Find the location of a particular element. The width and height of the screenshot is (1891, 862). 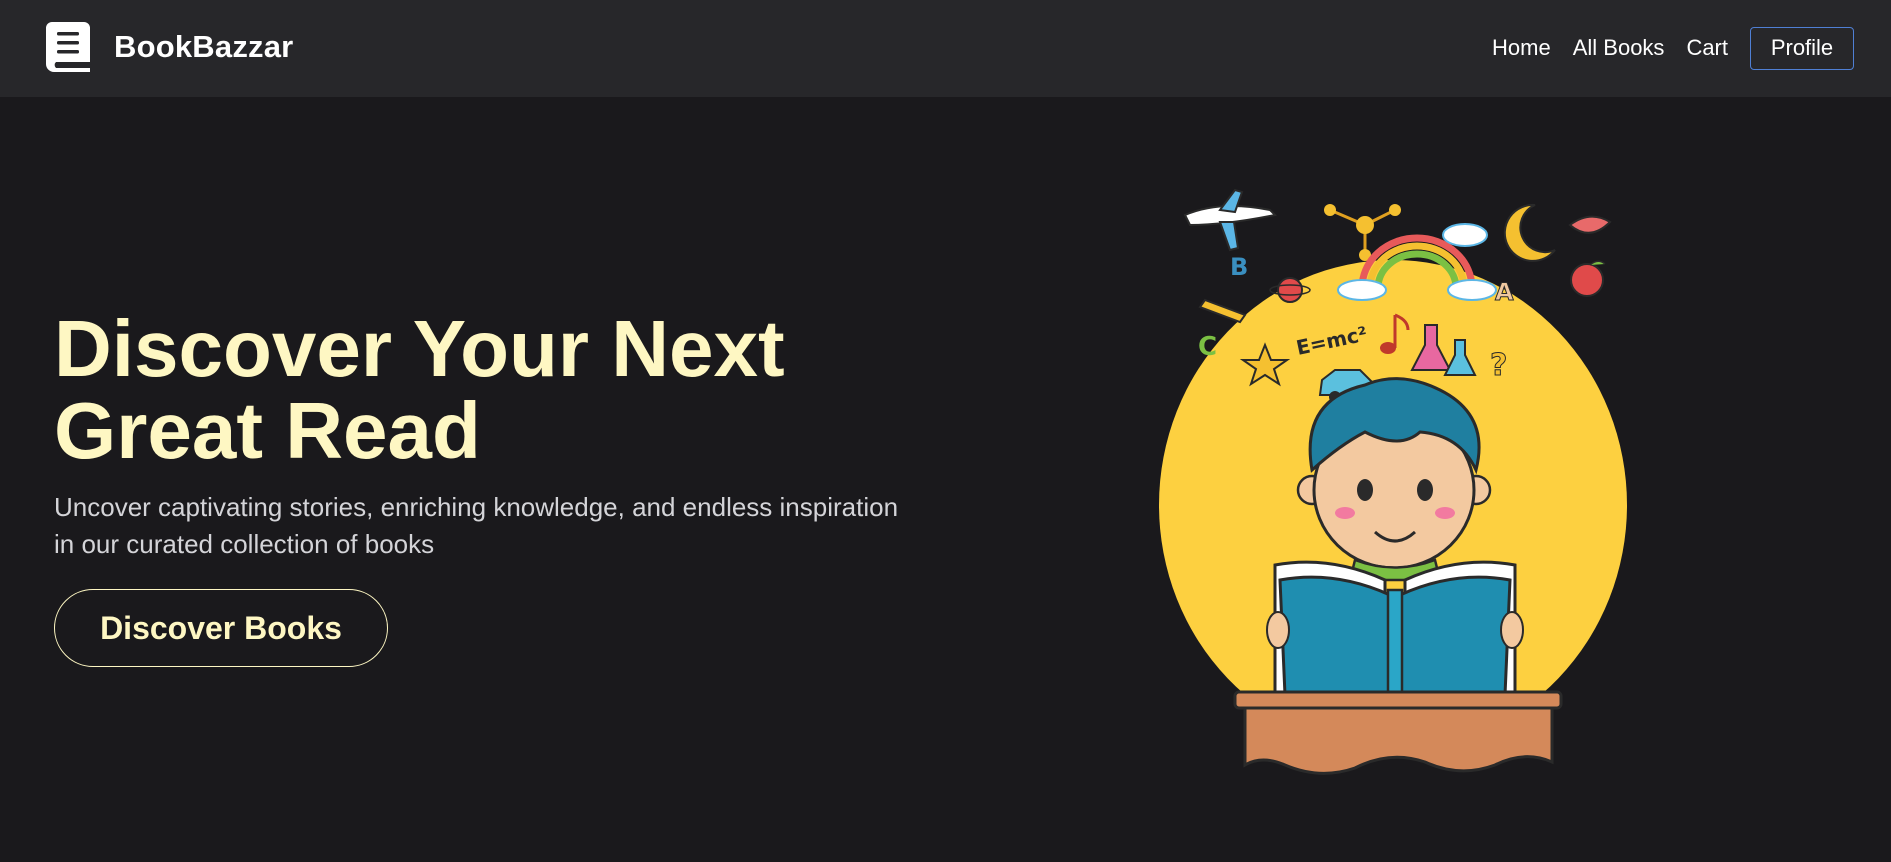

cloud-icon is located at coordinates (1465, 235).